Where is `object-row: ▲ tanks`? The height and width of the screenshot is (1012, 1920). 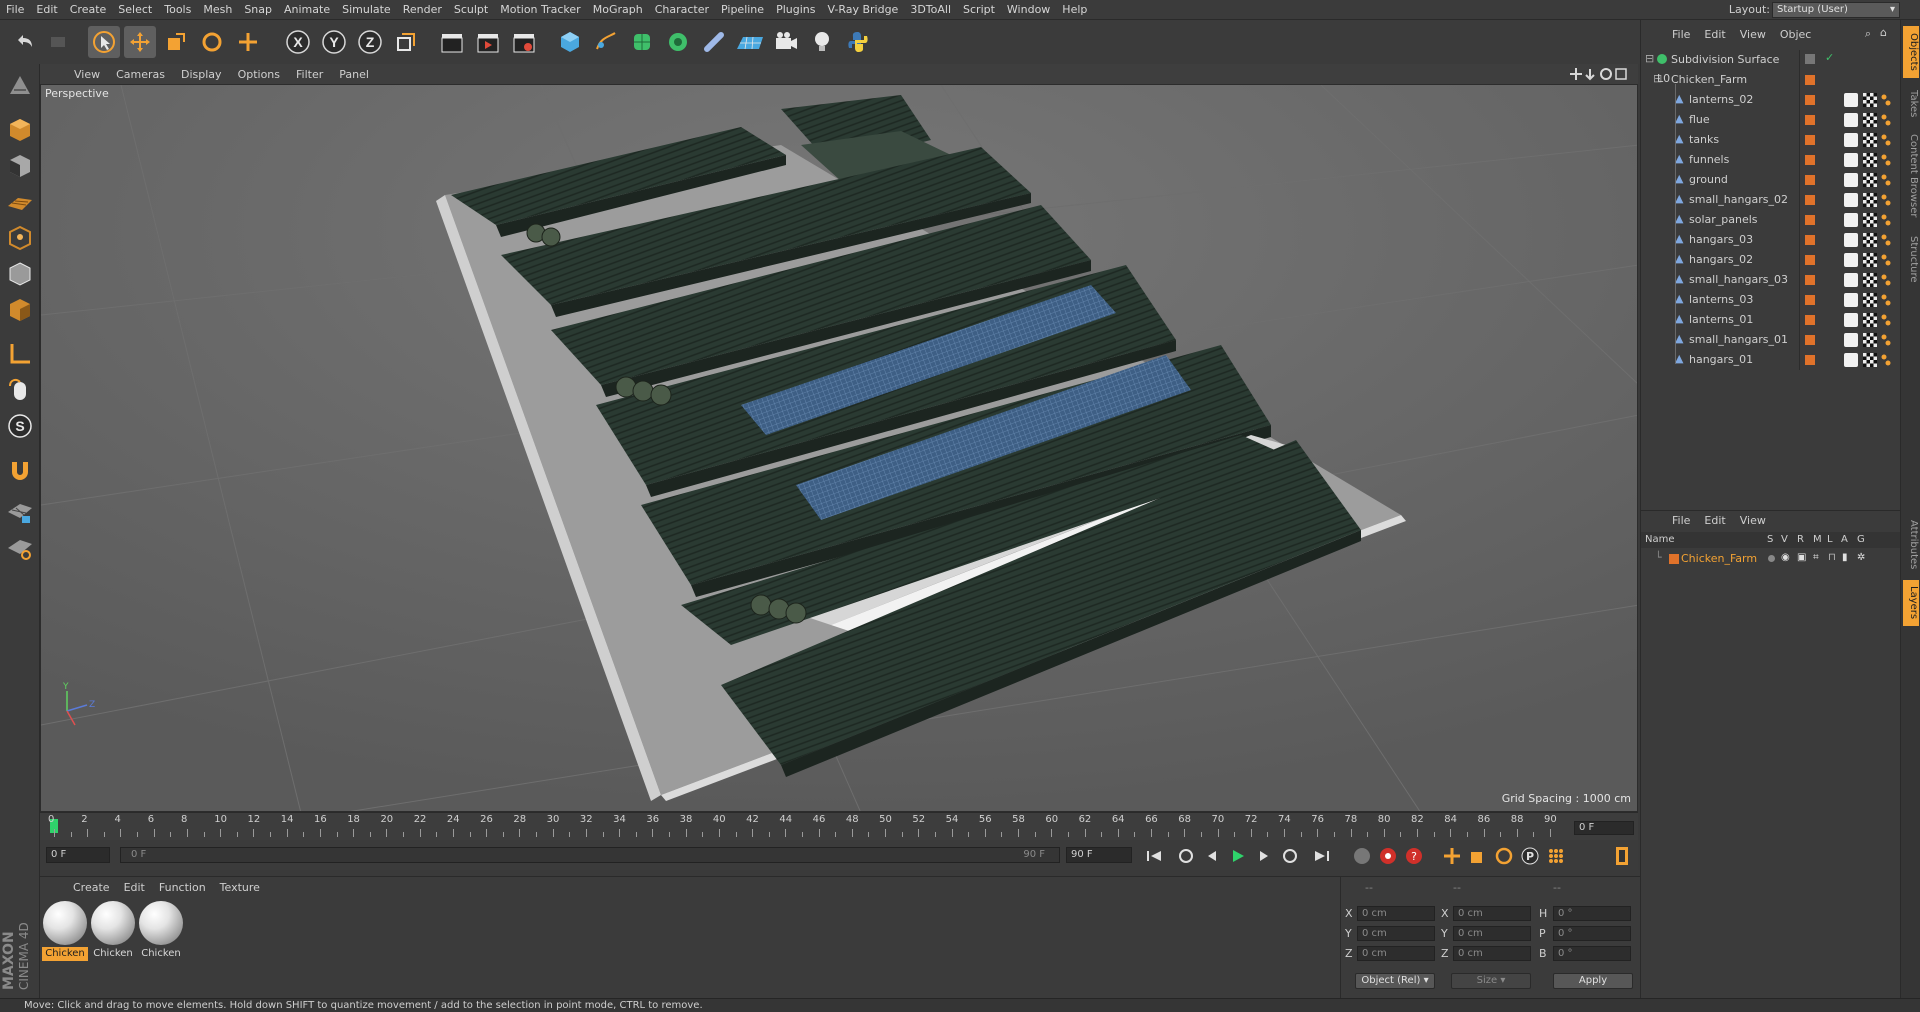 object-row: ▲ tanks is located at coordinates (1773, 140).